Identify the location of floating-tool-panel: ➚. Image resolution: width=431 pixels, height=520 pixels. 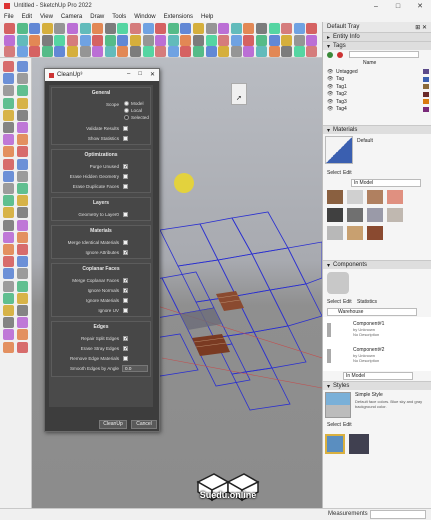
(239, 94).